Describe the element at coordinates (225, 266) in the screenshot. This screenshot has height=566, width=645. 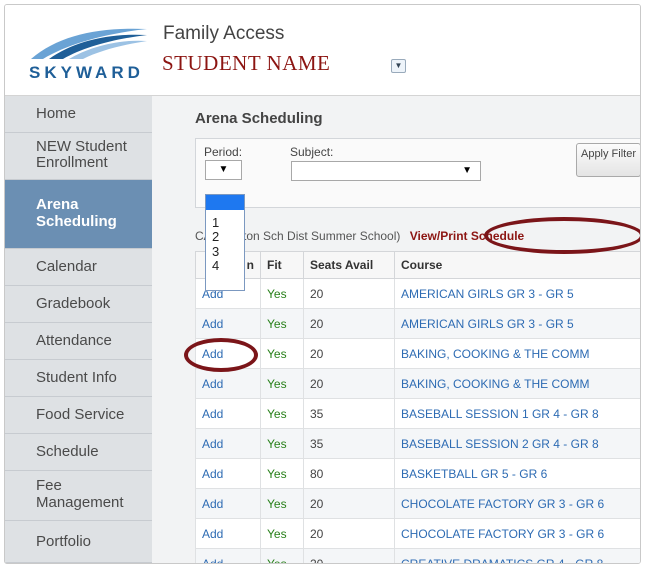
I see `period-option: 4` at that location.